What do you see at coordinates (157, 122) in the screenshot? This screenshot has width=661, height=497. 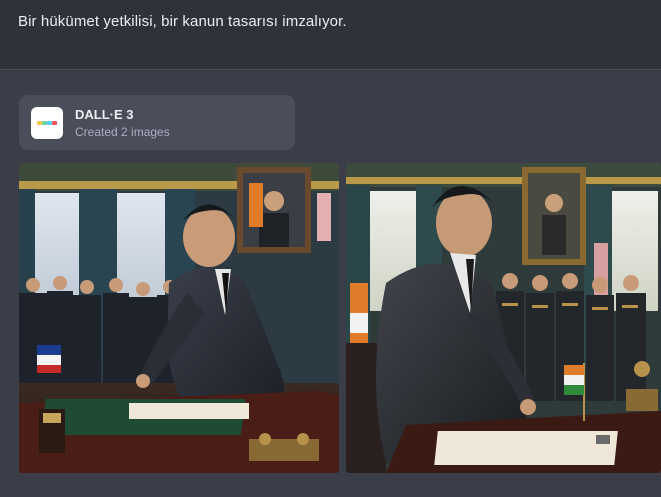 I see `dalle-tool-card: DALL·E 3 Created 2 images` at bounding box center [157, 122].